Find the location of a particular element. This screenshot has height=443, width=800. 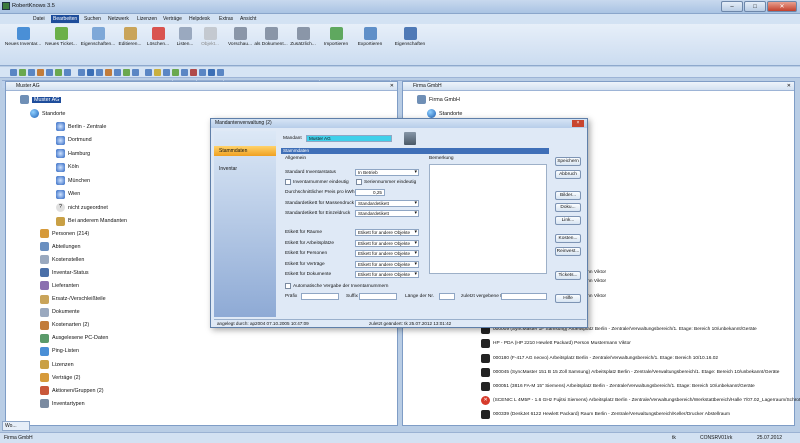

tree-item: Abteilungen is located at coordinates (60, 247).